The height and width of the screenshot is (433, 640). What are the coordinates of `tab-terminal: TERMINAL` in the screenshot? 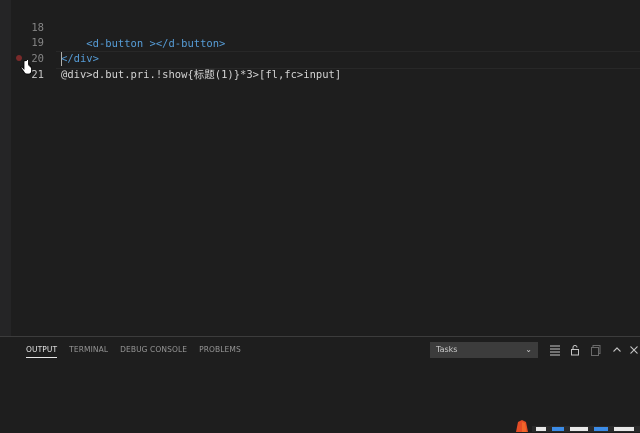 It's located at (88, 351).